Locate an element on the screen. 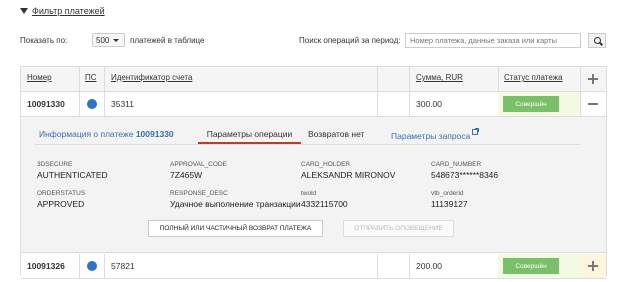 The image size is (627, 282). param-label: 3DSECURE is located at coordinates (55, 164).